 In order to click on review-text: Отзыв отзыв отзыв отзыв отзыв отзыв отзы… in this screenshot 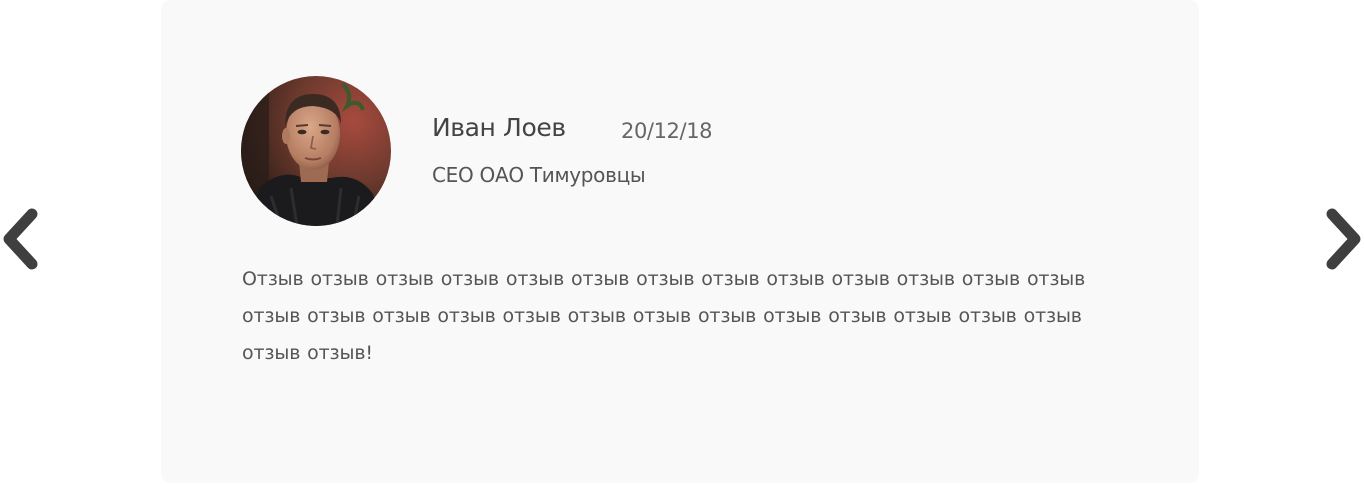, I will do `click(664, 316)`.